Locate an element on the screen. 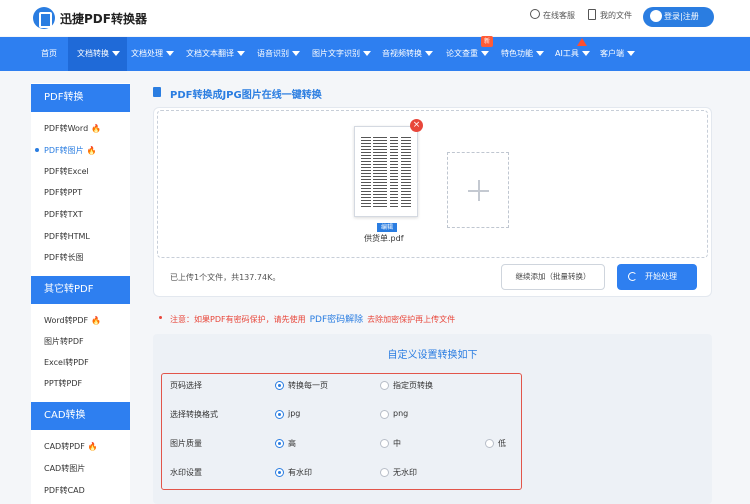 The height and width of the screenshot is (504, 750). continue-add-button: 继续添加（批量转换） is located at coordinates (553, 277).